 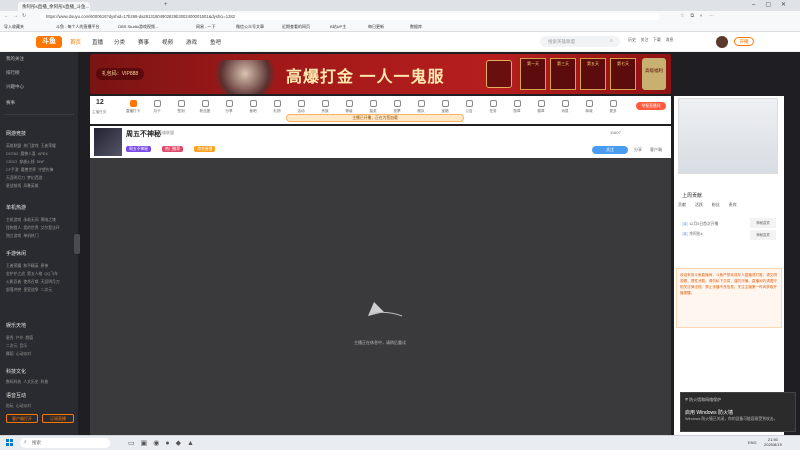 What do you see at coordinates (48, 220) in the screenshot?
I see `list-item: 黑暗之魂` at bounding box center [48, 220].